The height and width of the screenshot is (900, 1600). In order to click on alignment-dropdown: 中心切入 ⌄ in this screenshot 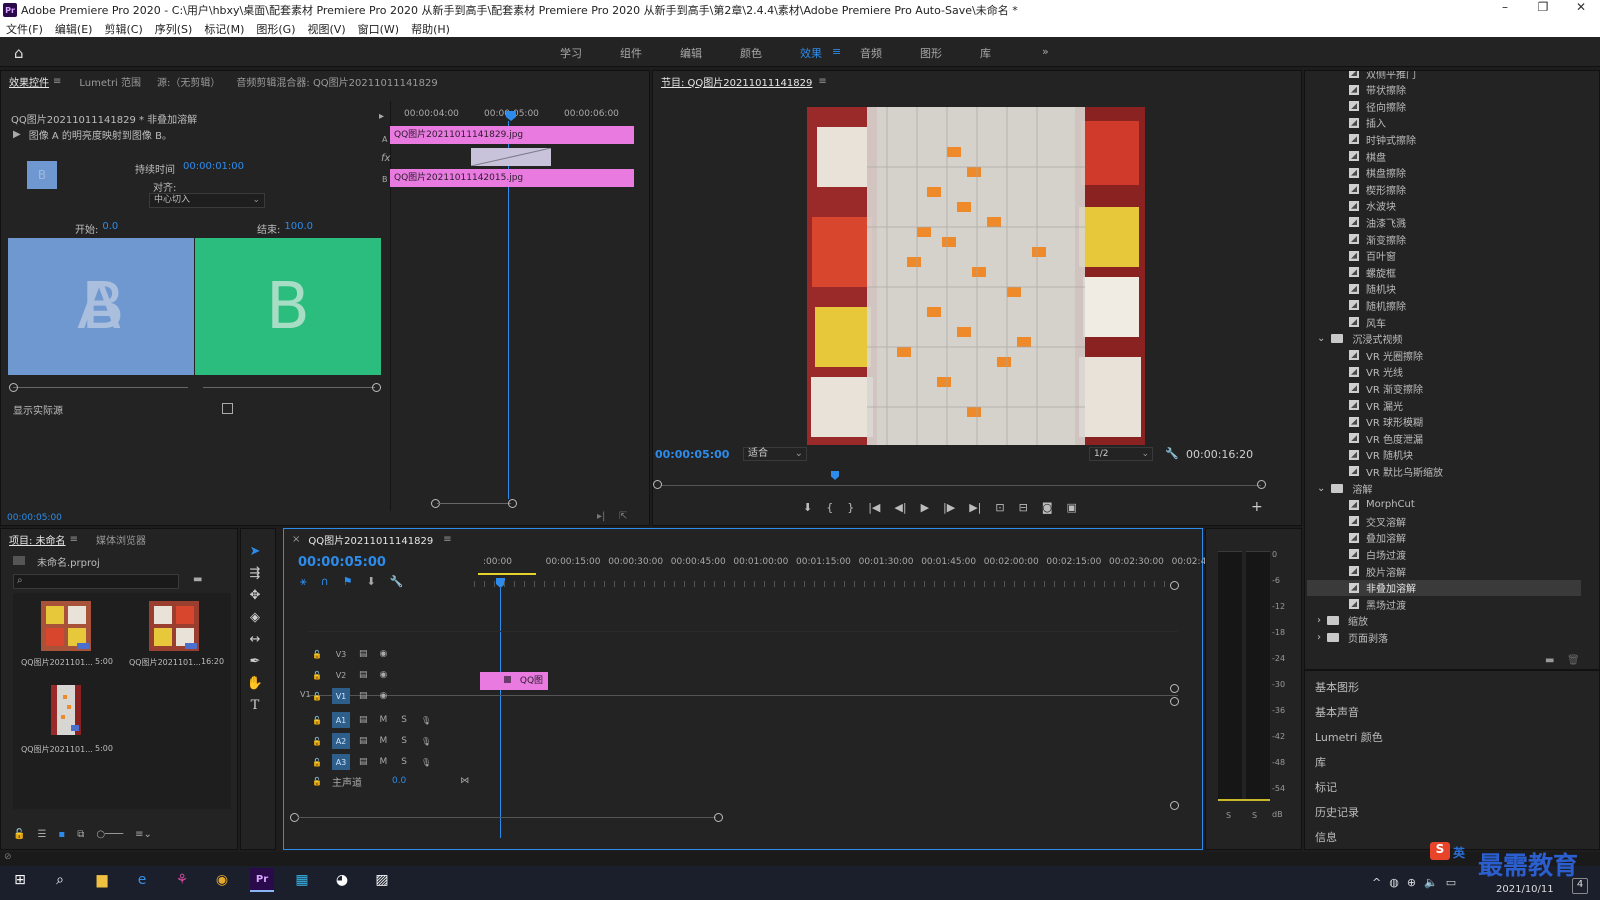, I will do `click(207, 200)`.